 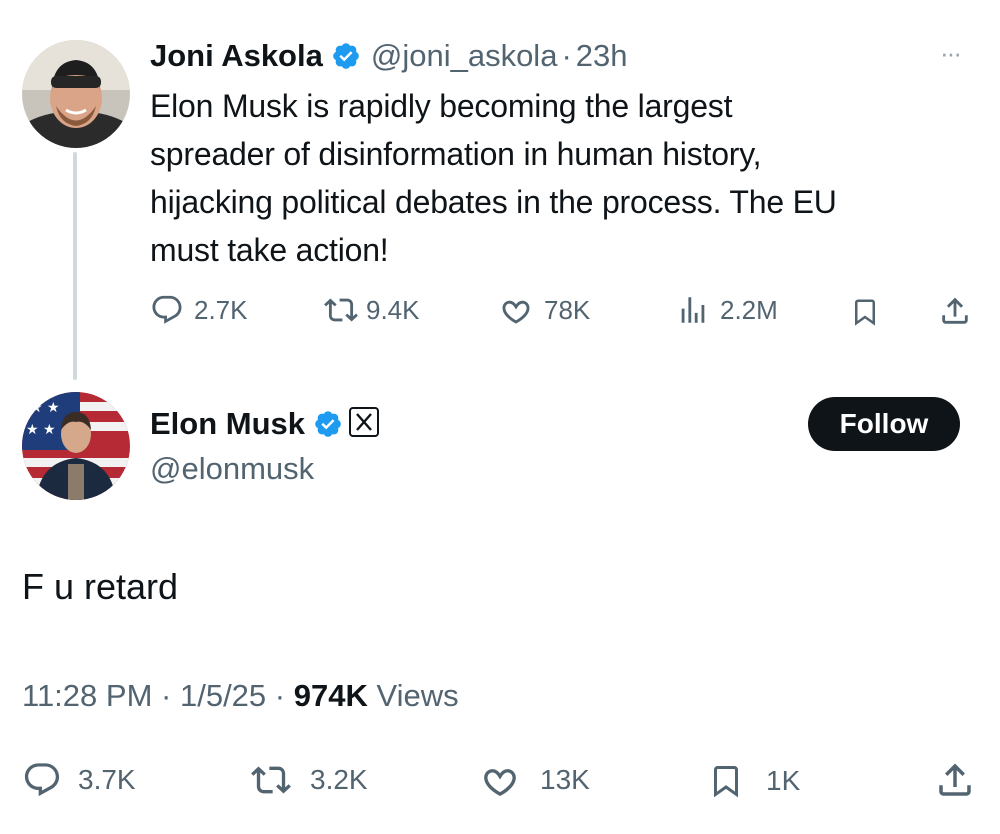 I want to click on like-button: 13K, so click(x=534, y=780).